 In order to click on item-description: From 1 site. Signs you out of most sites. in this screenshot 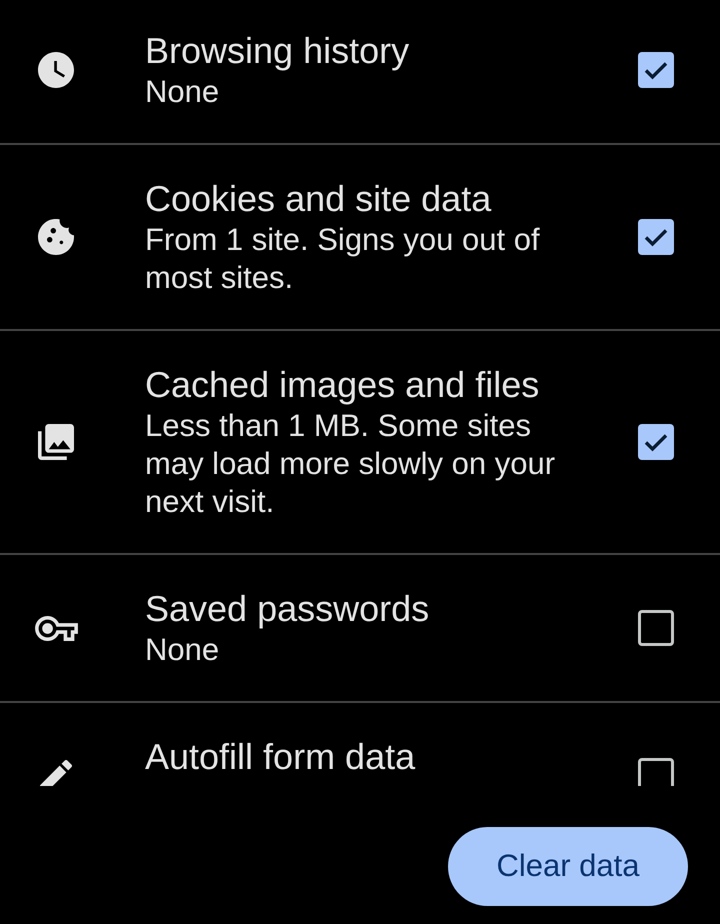, I will do `click(343, 259)`.